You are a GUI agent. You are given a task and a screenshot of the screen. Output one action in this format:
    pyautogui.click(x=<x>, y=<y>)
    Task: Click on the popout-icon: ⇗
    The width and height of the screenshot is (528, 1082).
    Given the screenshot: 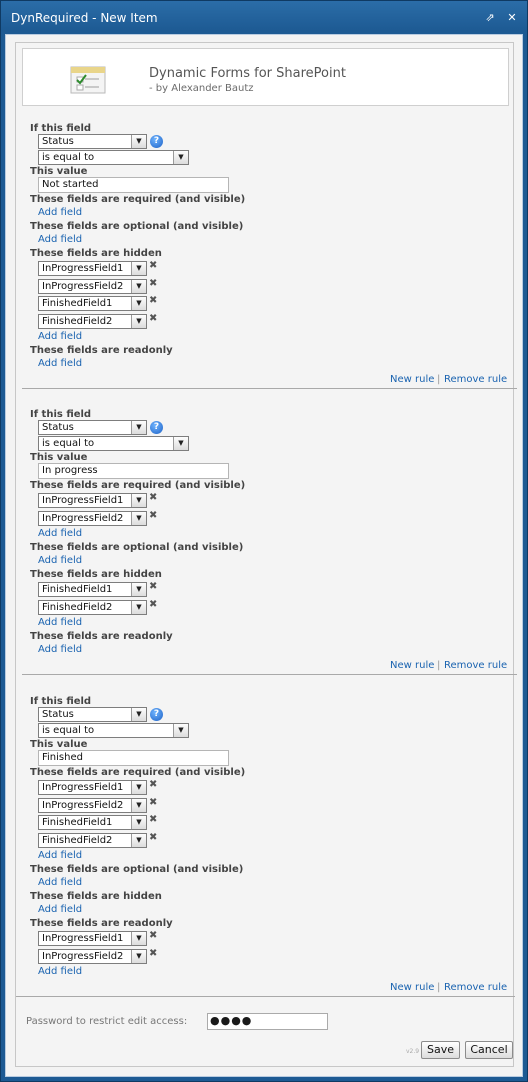 What is the action you would take?
    pyautogui.click(x=490, y=18)
    